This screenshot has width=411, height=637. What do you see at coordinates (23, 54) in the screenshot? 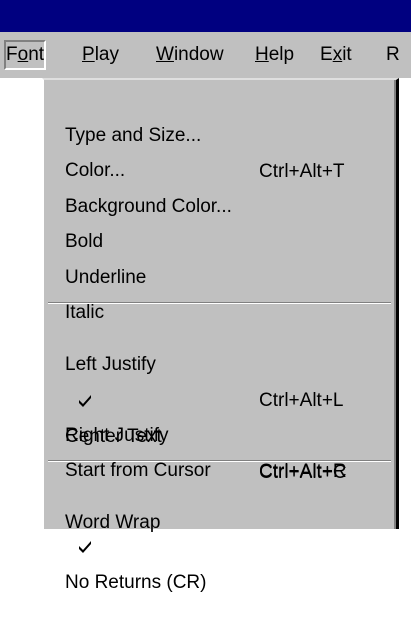
I see `menu-font-mnemonic: o` at bounding box center [23, 54].